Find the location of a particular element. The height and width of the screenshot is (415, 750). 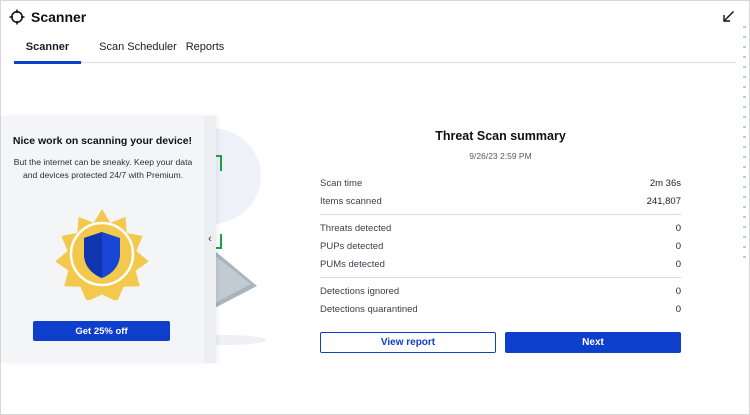

row-label: PUMs detected is located at coordinates (352, 264).